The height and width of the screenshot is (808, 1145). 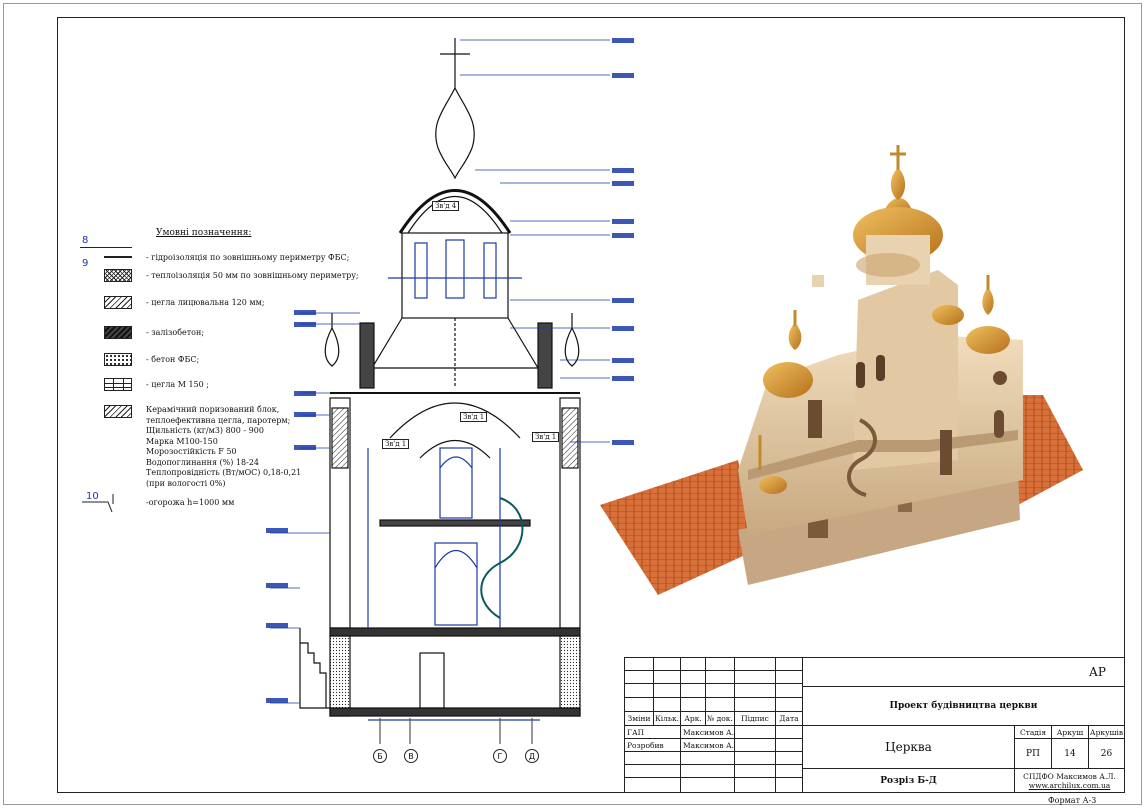 I want to click on tb-object-name: Церква, so click(x=908, y=747).